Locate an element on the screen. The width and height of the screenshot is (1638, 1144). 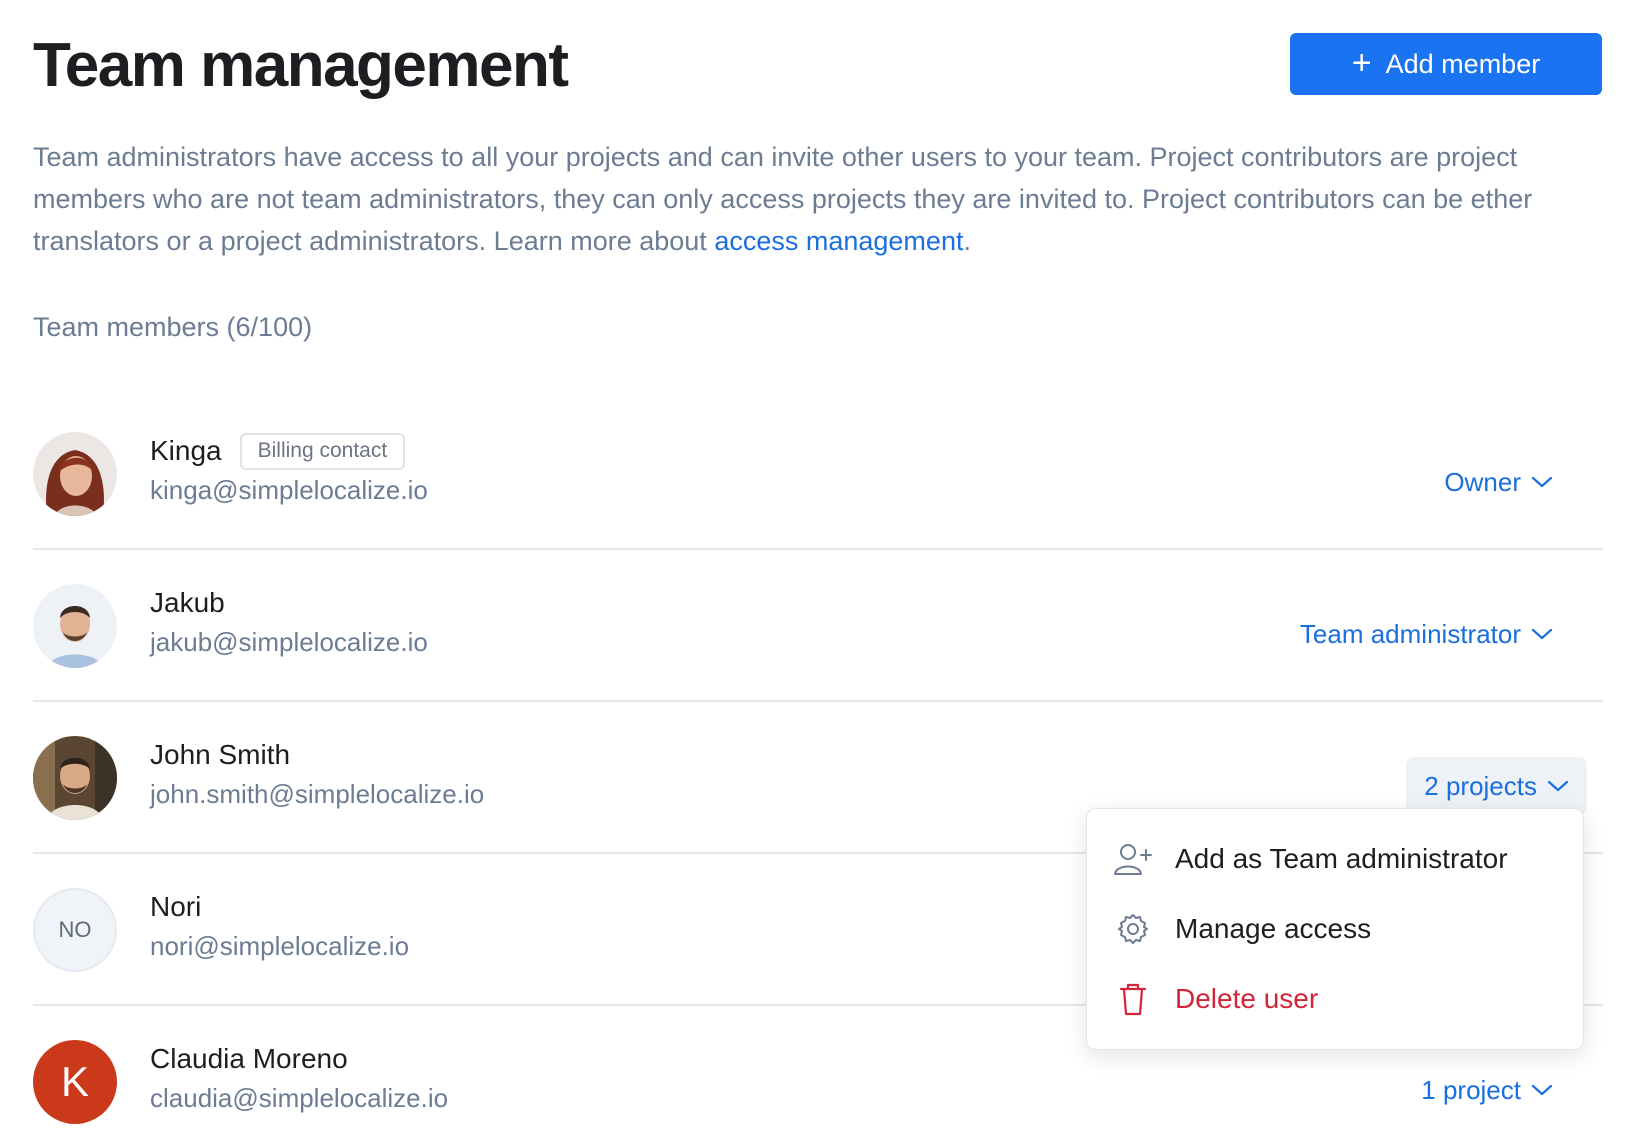
member-name: Nori is located at coordinates (176, 906).